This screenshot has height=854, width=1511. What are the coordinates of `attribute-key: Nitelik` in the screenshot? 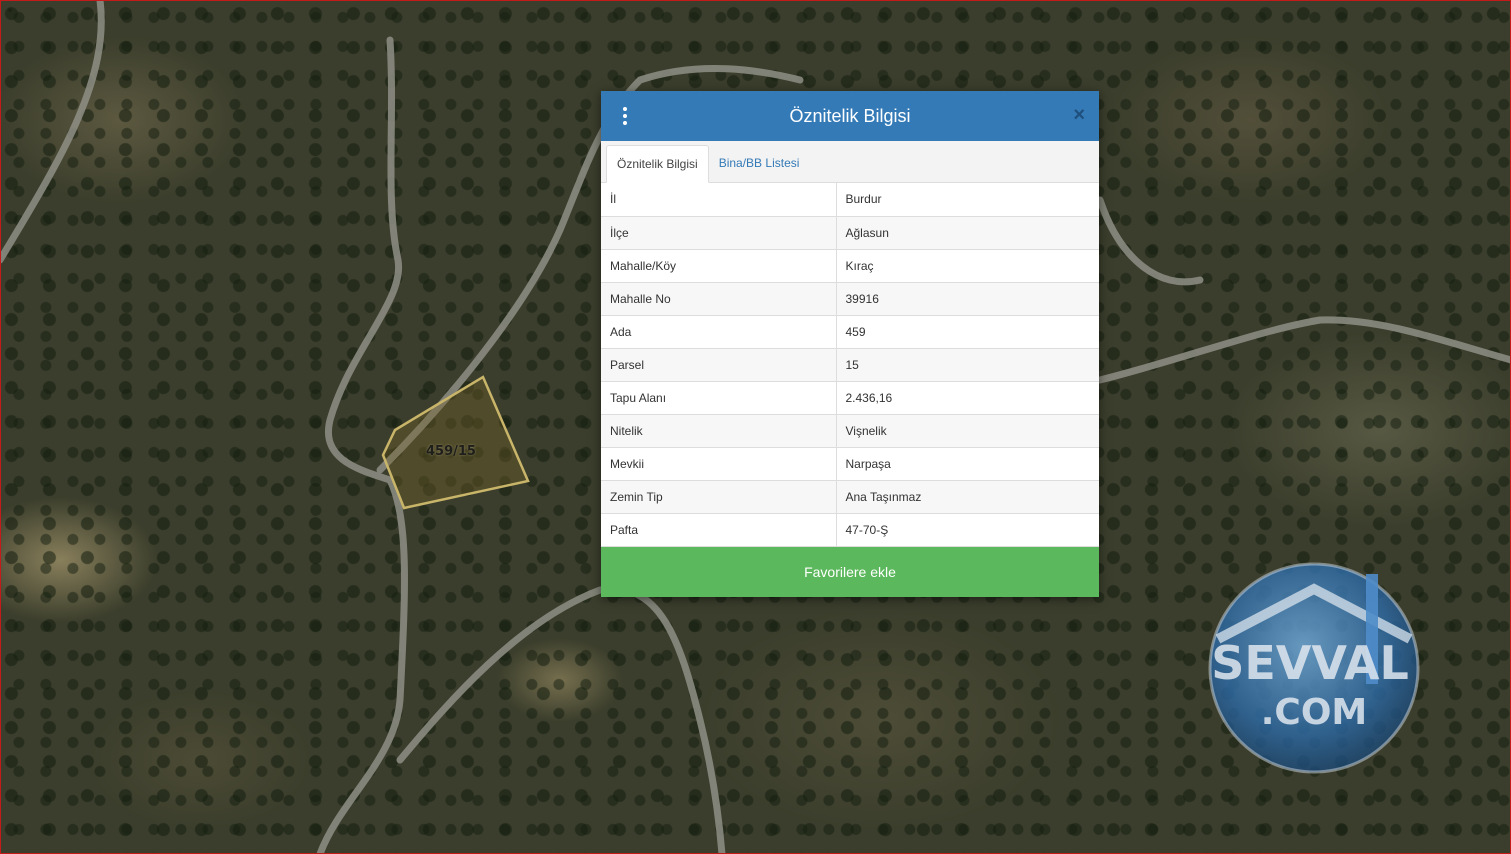 It's located at (719, 431).